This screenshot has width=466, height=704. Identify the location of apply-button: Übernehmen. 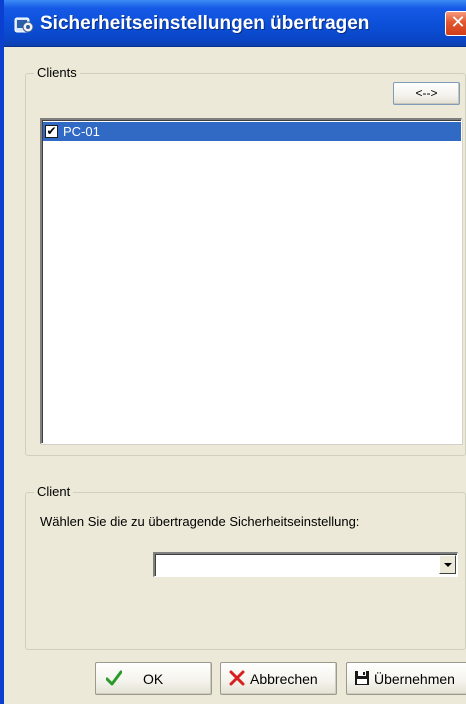
(406, 678).